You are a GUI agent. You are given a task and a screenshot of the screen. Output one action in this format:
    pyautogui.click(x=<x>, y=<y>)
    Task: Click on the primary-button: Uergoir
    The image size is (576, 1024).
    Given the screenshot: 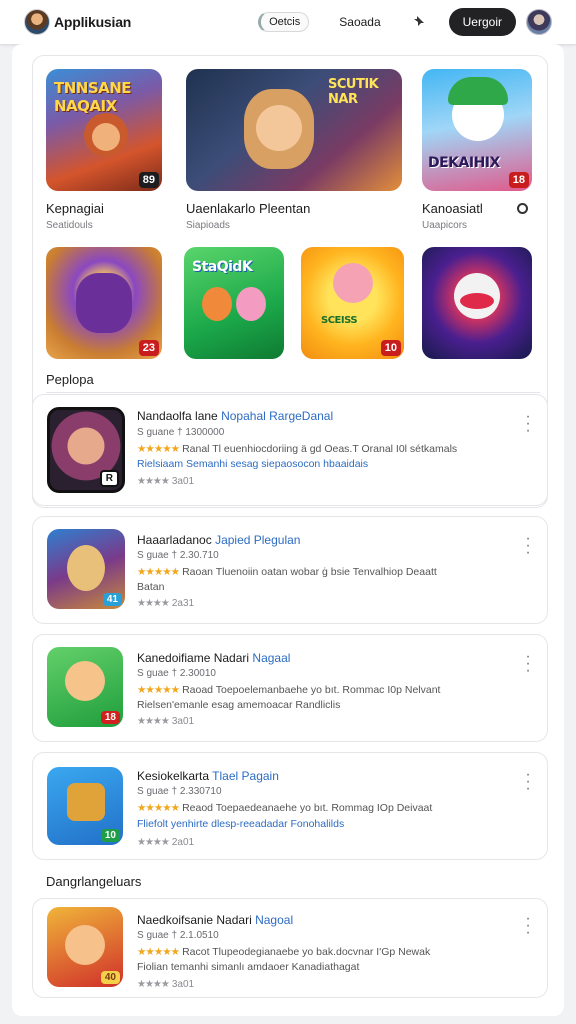 What is the action you would take?
    pyautogui.click(x=482, y=22)
    